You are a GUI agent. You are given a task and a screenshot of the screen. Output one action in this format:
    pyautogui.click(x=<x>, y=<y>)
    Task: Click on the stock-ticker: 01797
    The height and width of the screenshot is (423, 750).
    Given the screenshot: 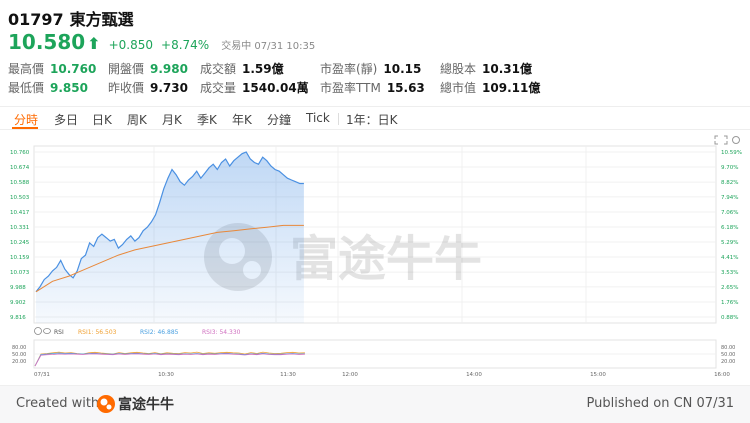 What is the action you would take?
    pyautogui.click(x=36, y=19)
    